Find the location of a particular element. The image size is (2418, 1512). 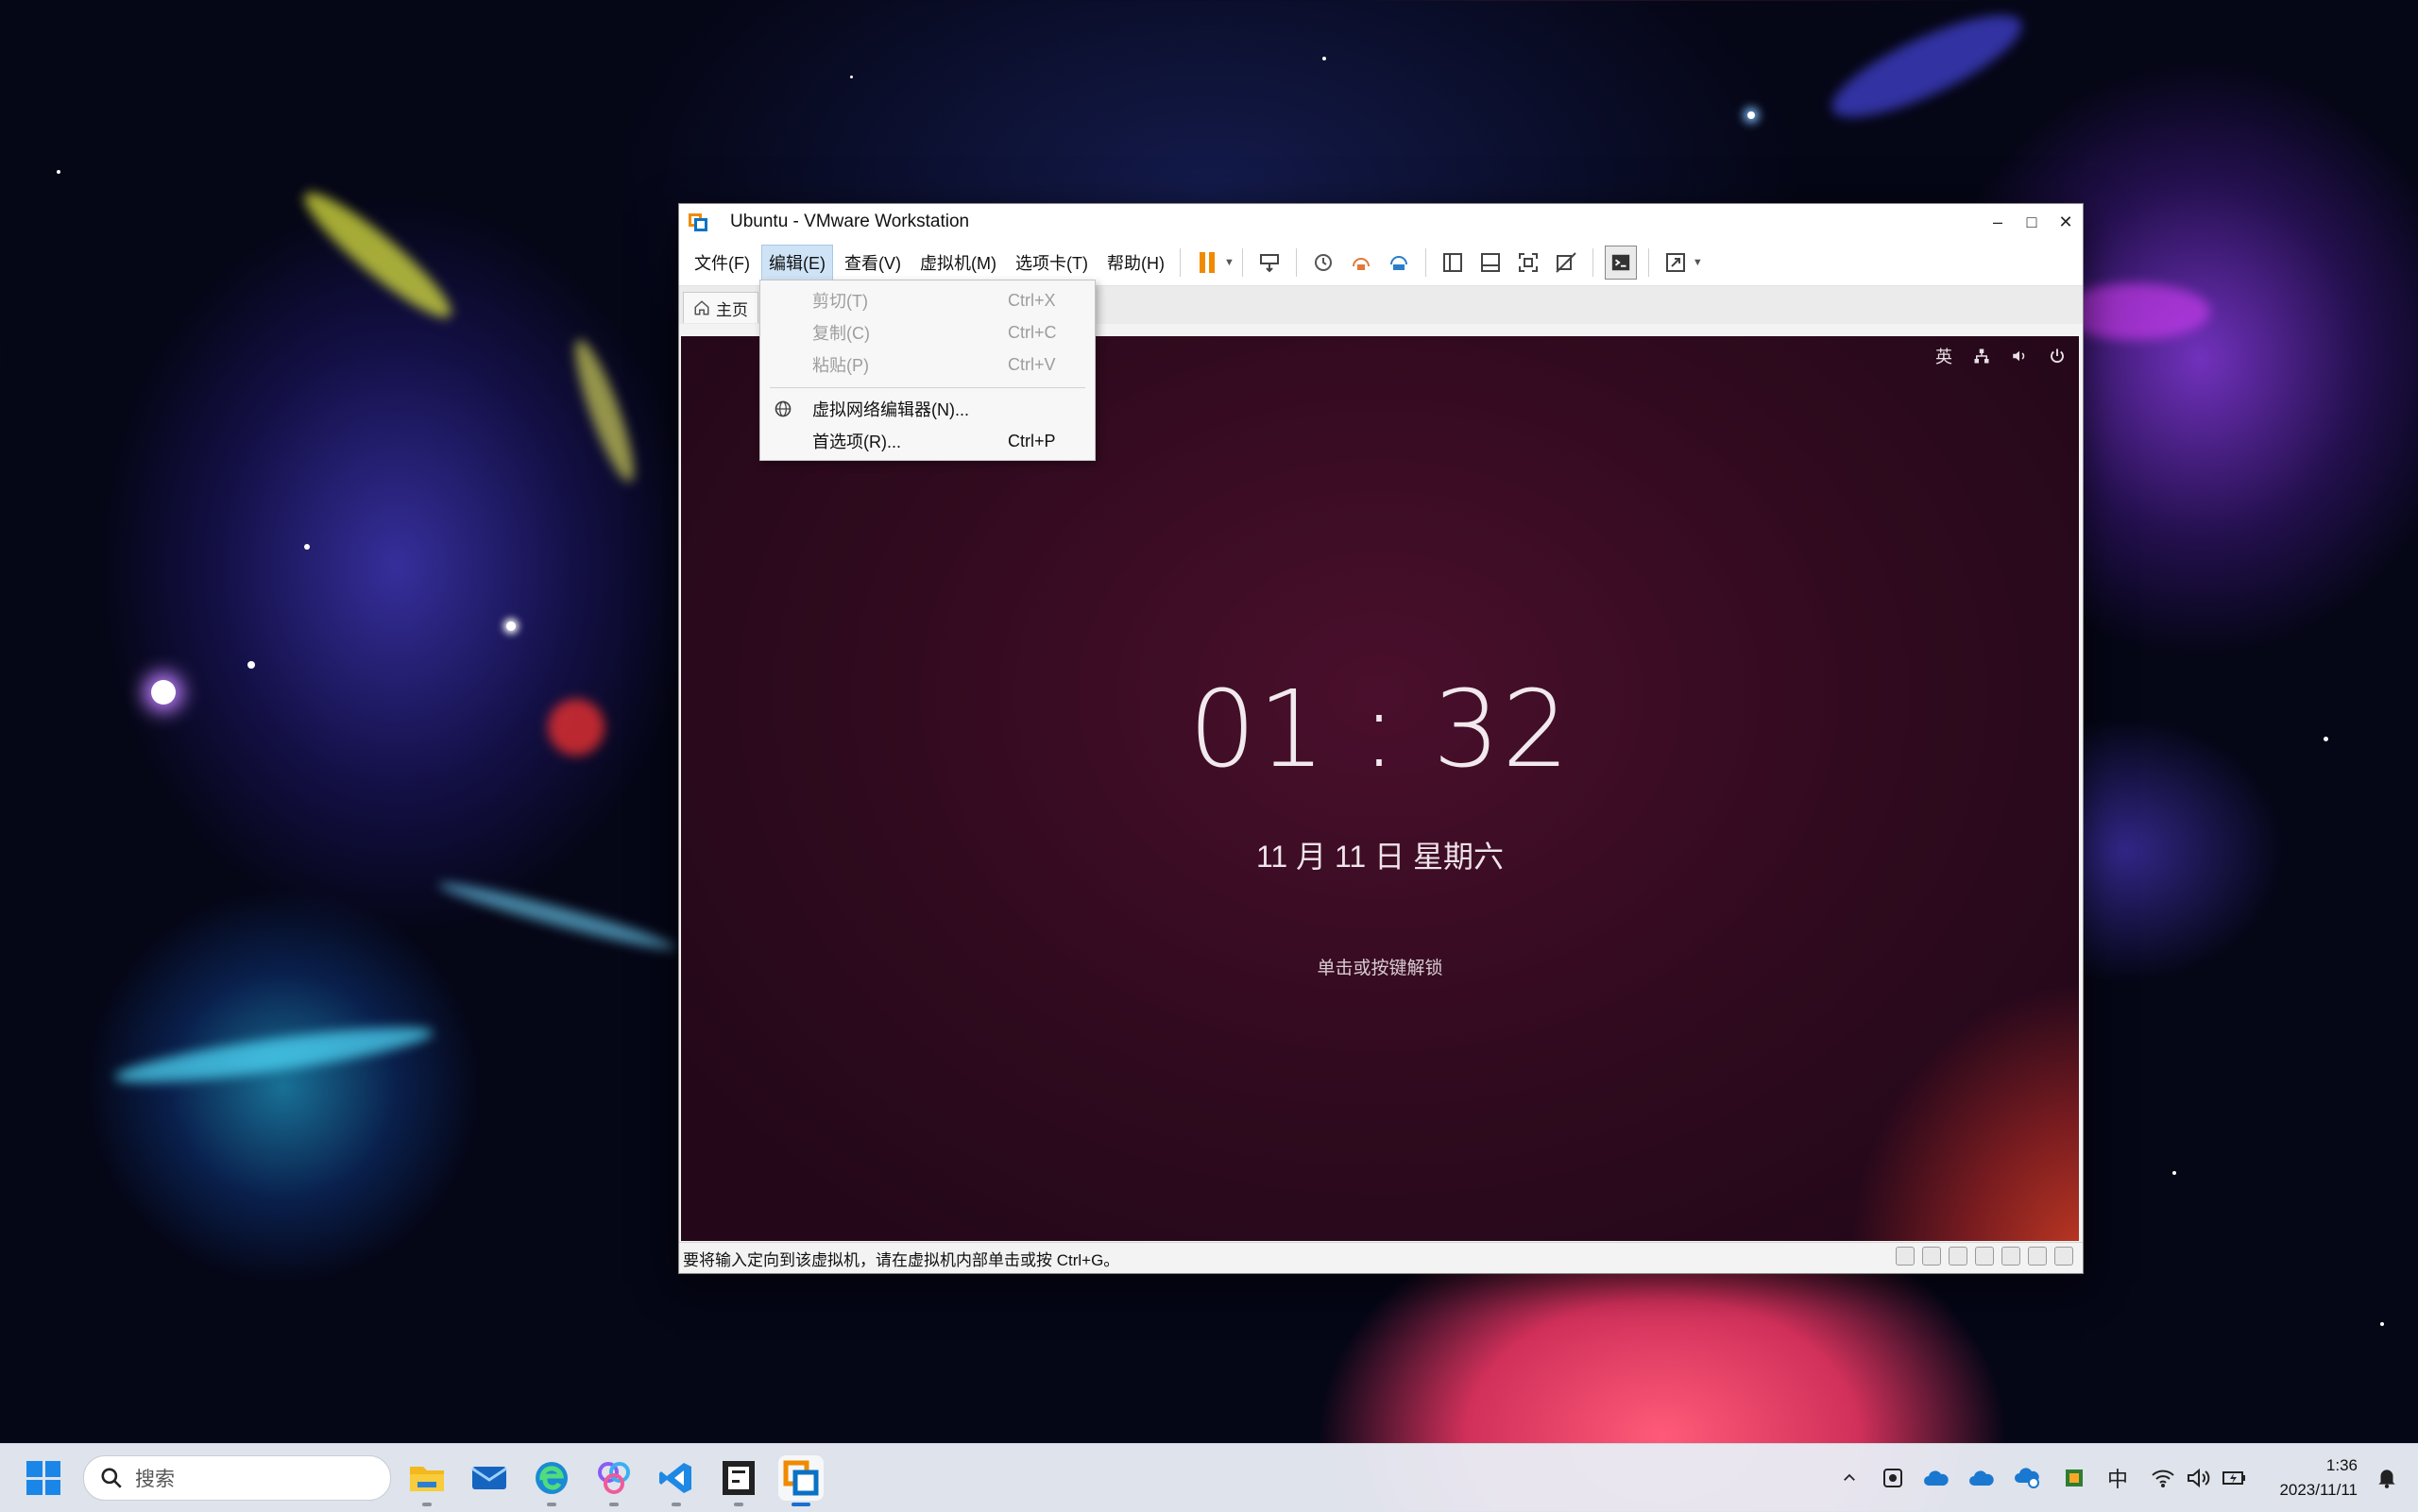

show-hidden-icons-button is located at coordinates (1849, 1478).